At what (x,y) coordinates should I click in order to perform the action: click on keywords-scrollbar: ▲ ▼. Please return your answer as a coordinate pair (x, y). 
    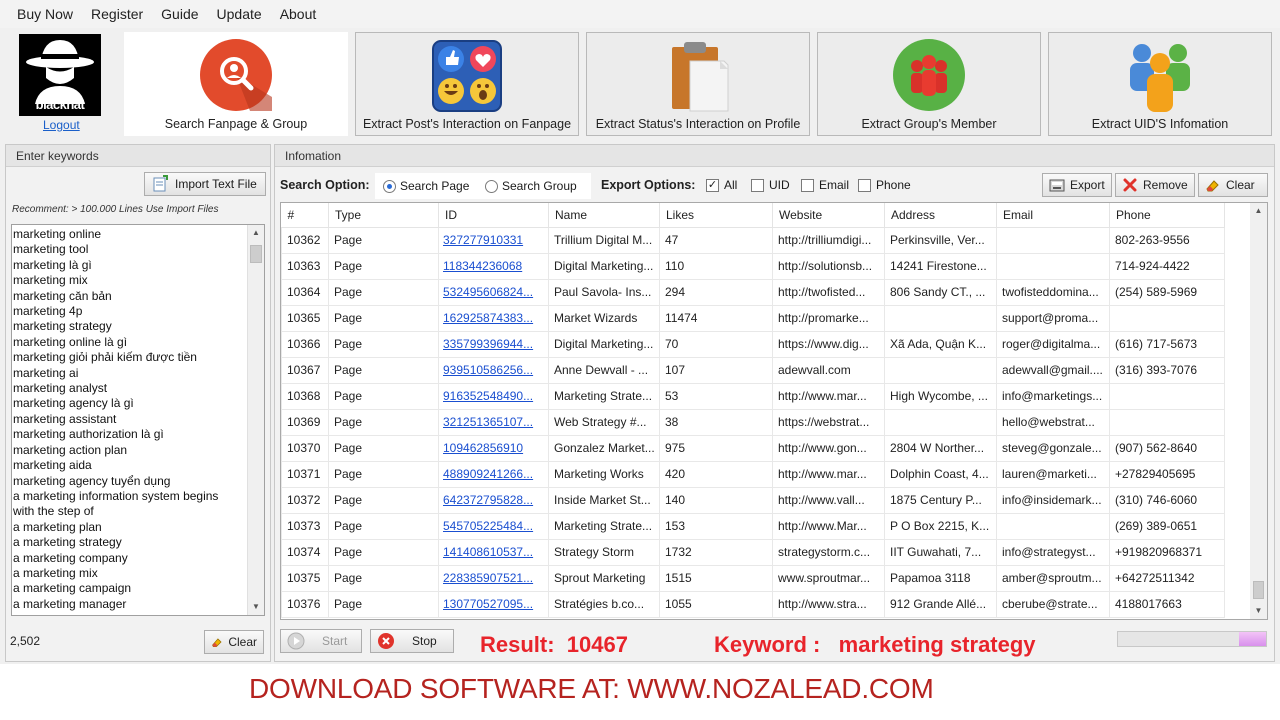
    Looking at the image, I should click on (255, 420).